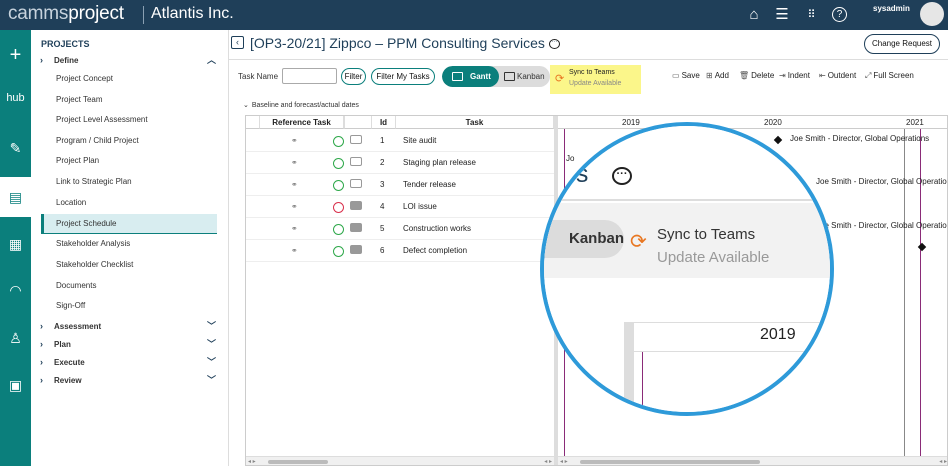 Image resolution: width=948 pixels, height=466 pixels. I want to click on timeline-scrollbar: ◂ ▸ ◂ ▸, so click(752, 460).